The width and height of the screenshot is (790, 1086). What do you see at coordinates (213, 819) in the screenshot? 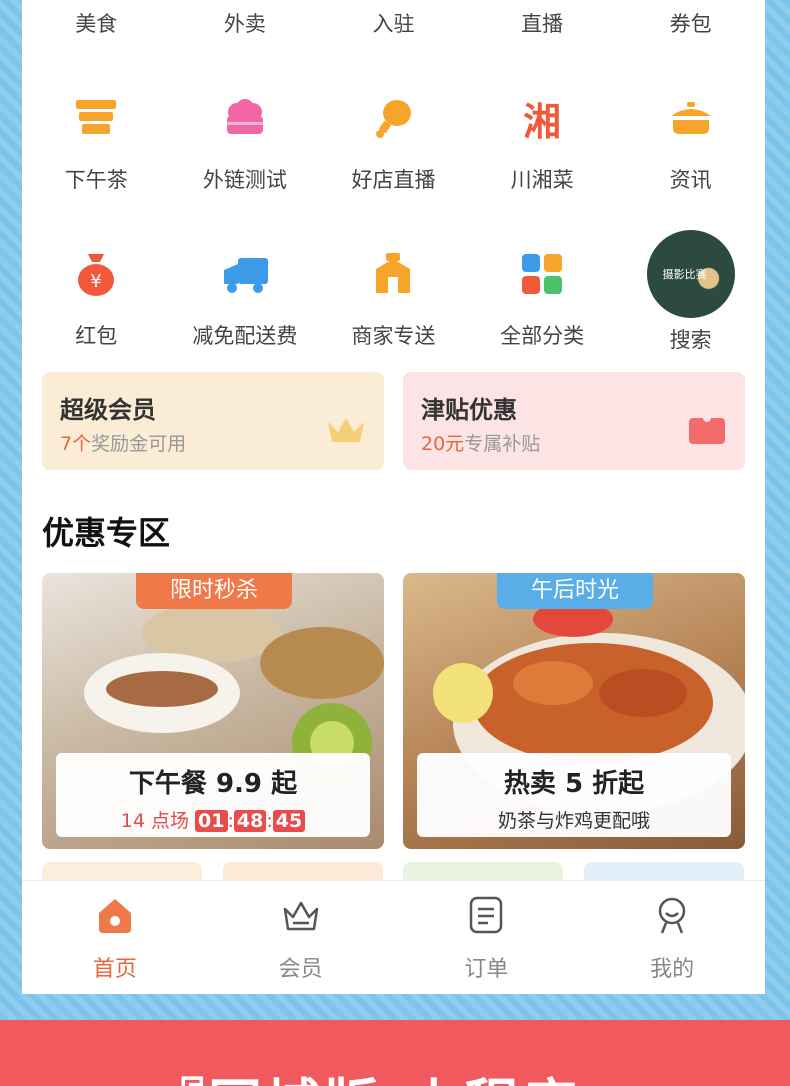
I see `countdown-timer: 14 点场 01:48:45` at bounding box center [213, 819].